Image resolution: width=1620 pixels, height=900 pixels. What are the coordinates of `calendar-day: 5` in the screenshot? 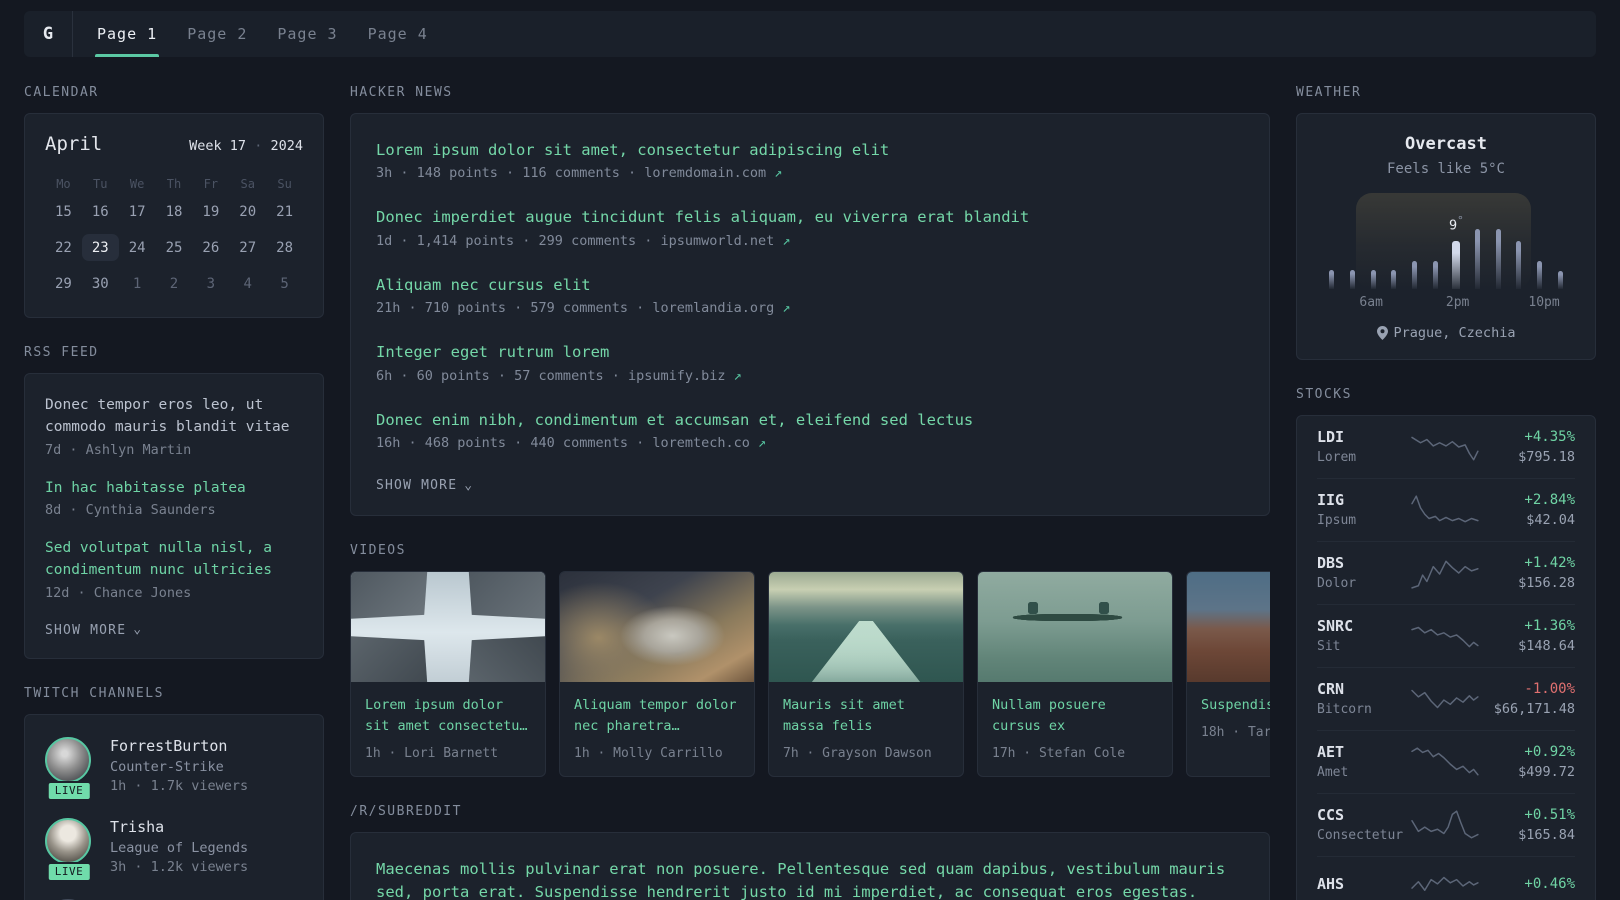 It's located at (284, 283).